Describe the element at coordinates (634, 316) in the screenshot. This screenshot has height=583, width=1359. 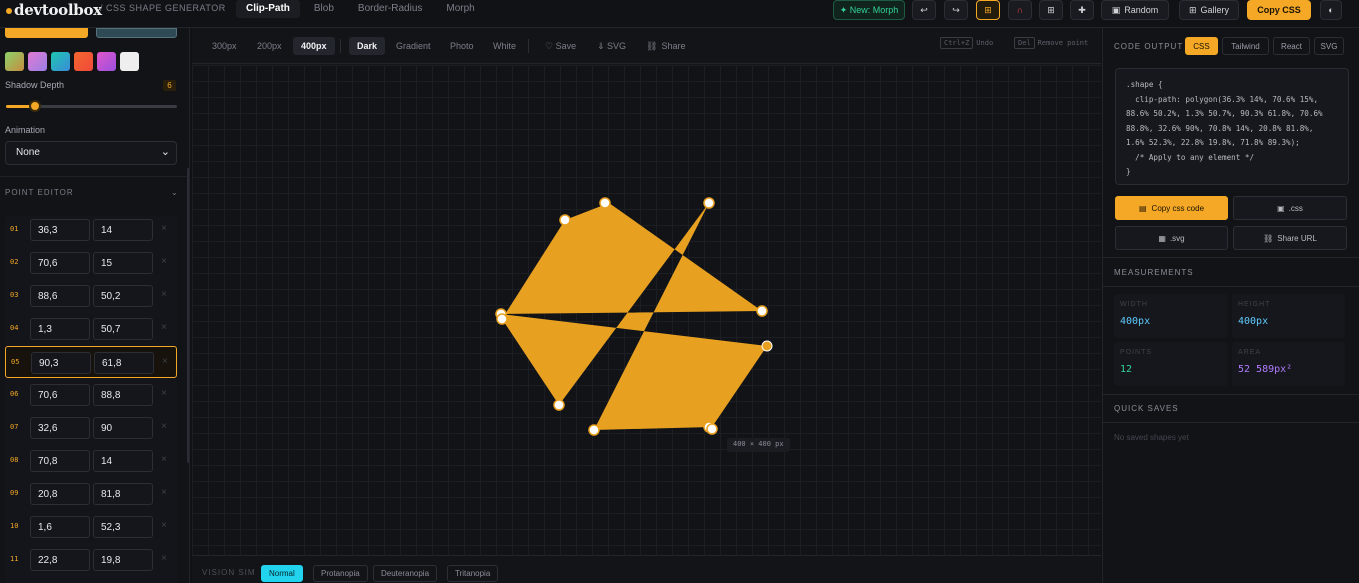
I see `clip-path-shape` at that location.